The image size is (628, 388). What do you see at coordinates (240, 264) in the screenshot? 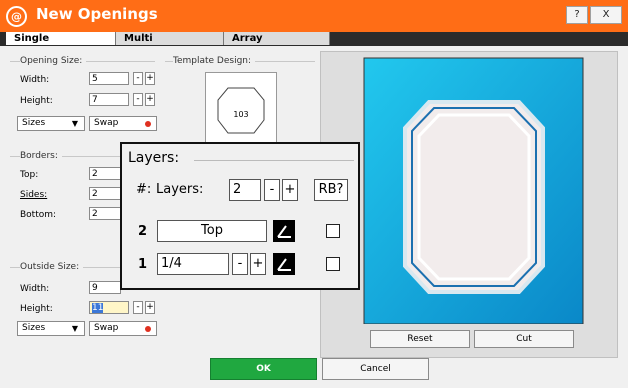
I see `layer-1-minus: -` at bounding box center [240, 264].